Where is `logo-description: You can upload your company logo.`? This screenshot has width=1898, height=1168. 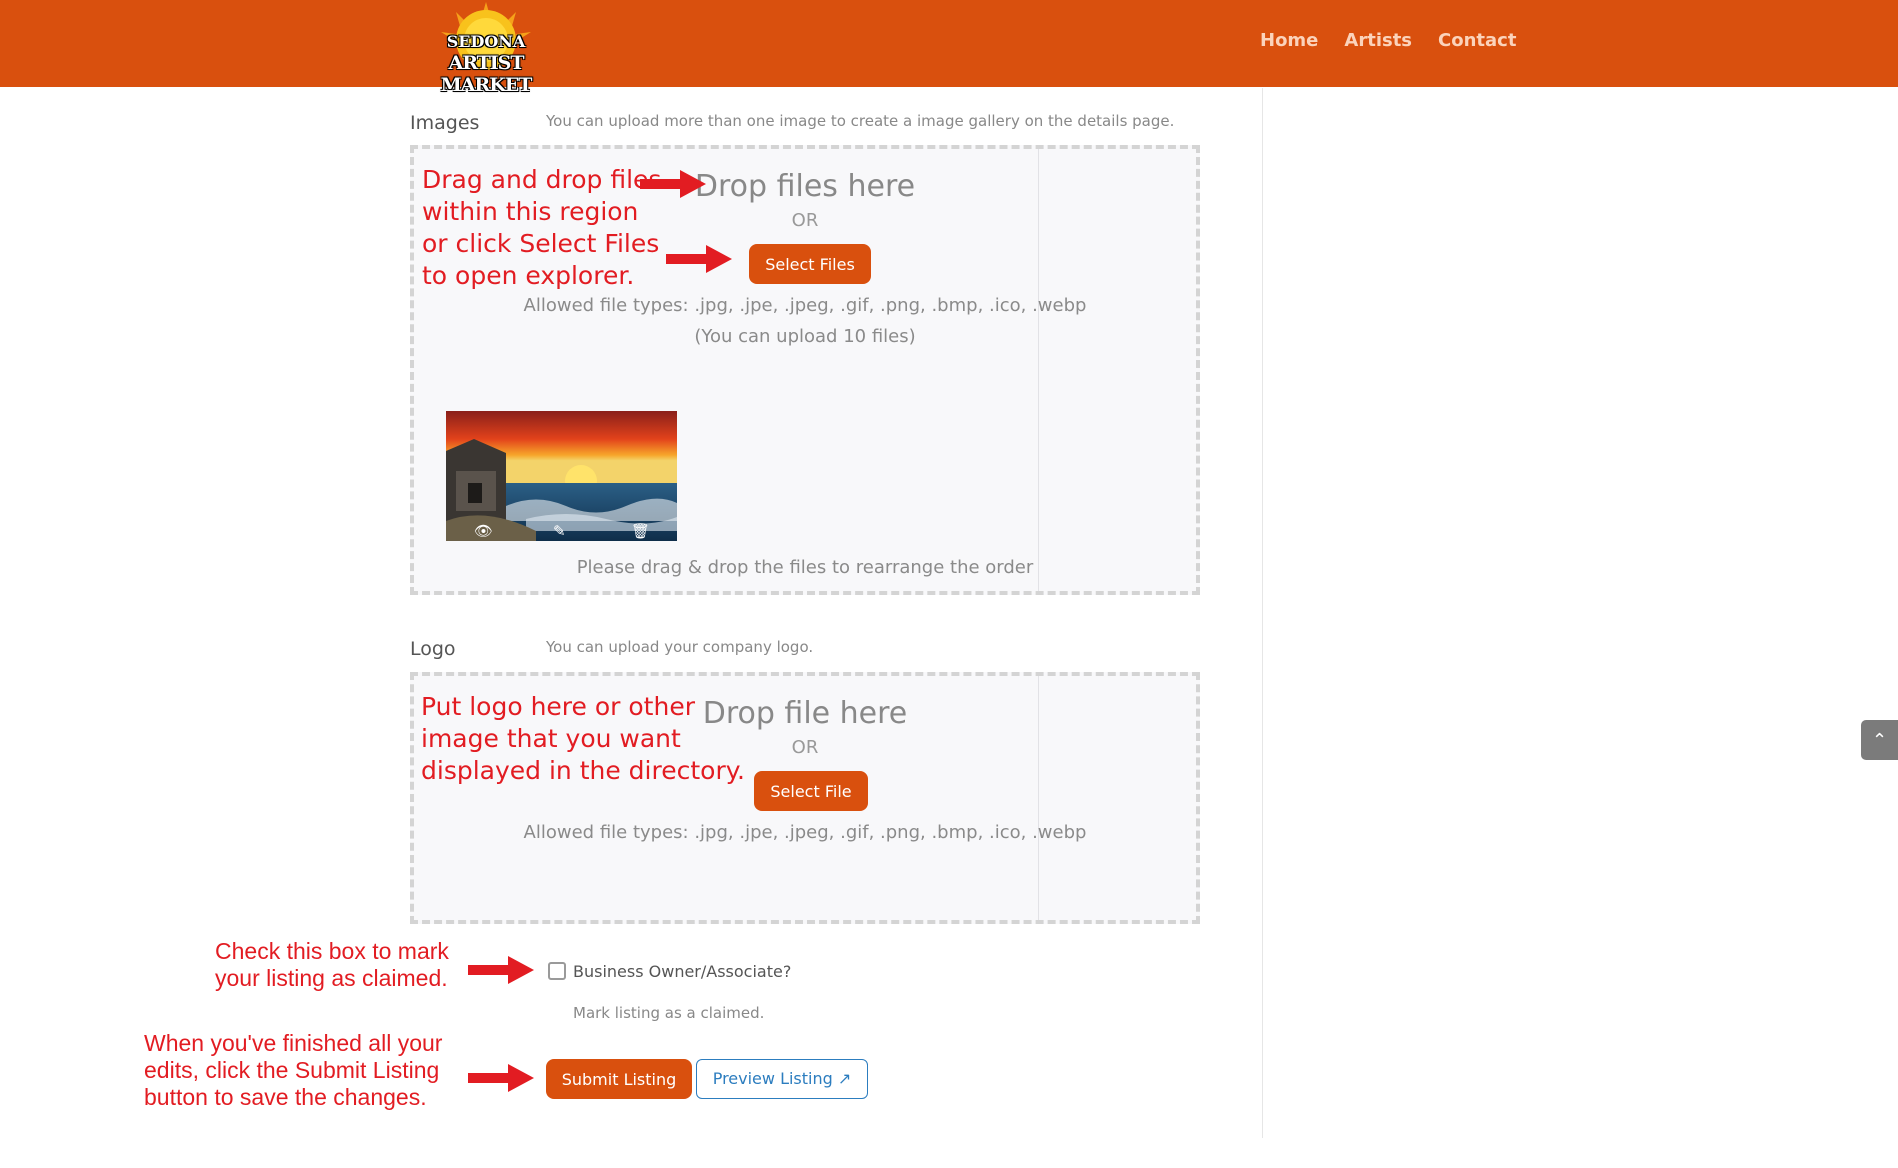
logo-description: You can upload your company logo. is located at coordinates (680, 647).